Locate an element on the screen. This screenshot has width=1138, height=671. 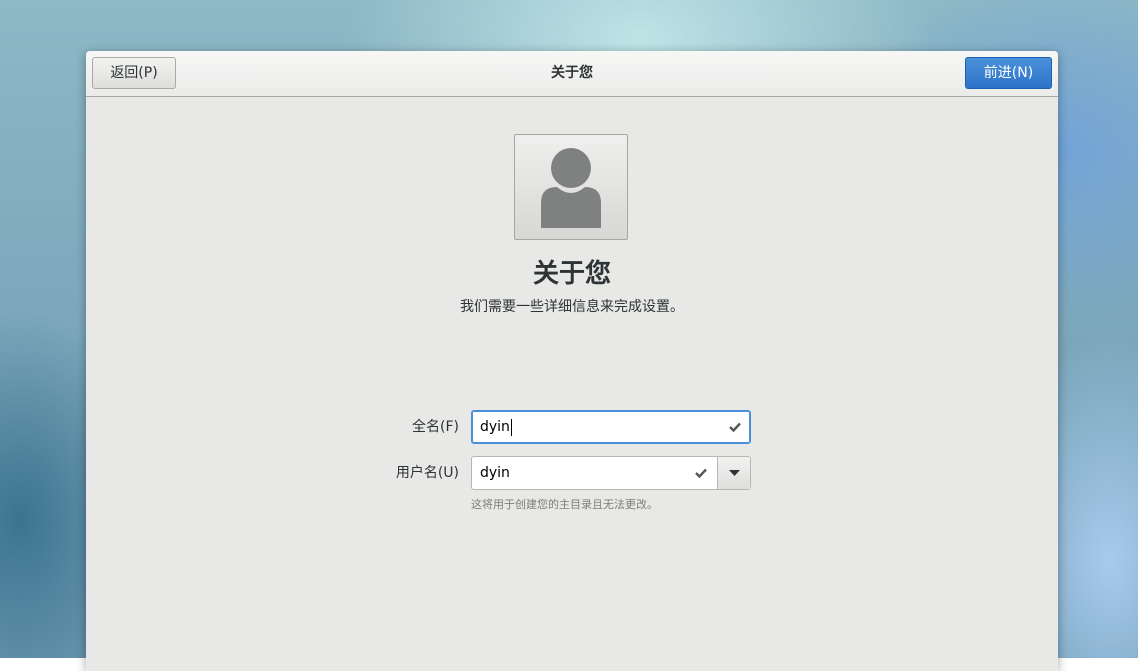
fullname-value: dyin is located at coordinates (495, 427).